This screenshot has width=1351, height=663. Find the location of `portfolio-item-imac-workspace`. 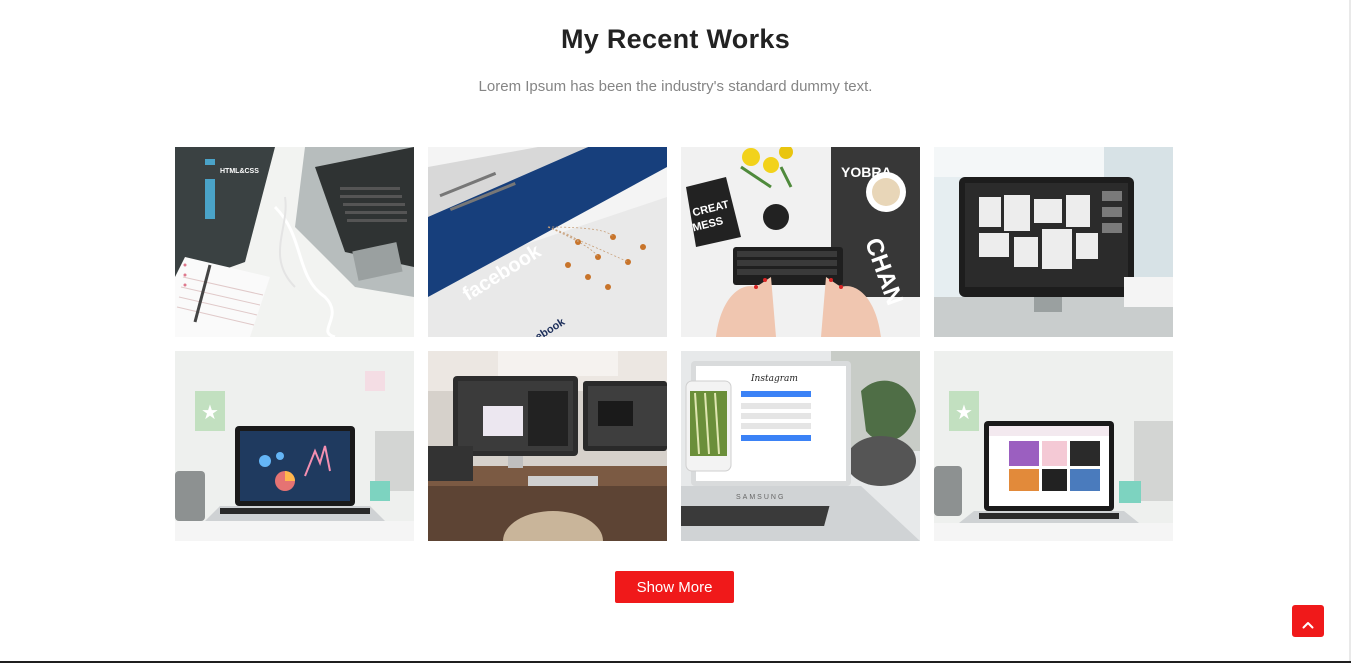

portfolio-item-imac-workspace is located at coordinates (1053, 242).